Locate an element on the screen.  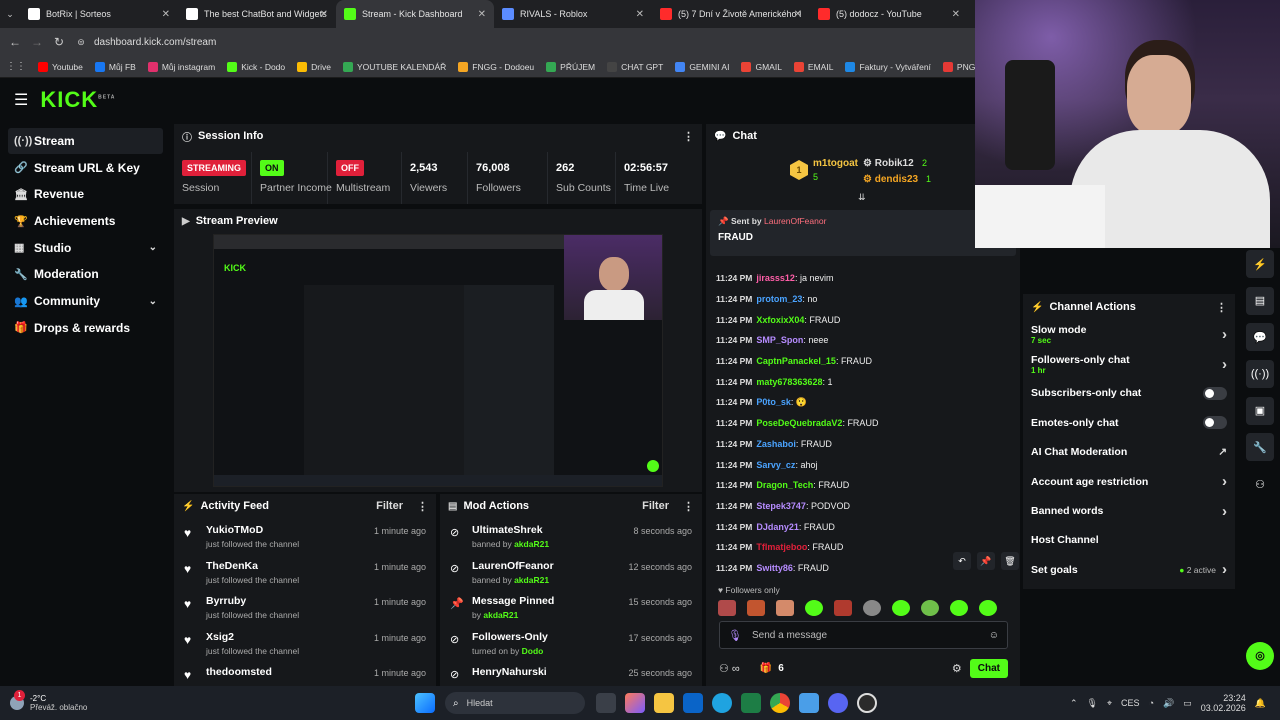
chat-message: 11:24 PM P0to_sk: 😲 is located at coordinates (863, 402).